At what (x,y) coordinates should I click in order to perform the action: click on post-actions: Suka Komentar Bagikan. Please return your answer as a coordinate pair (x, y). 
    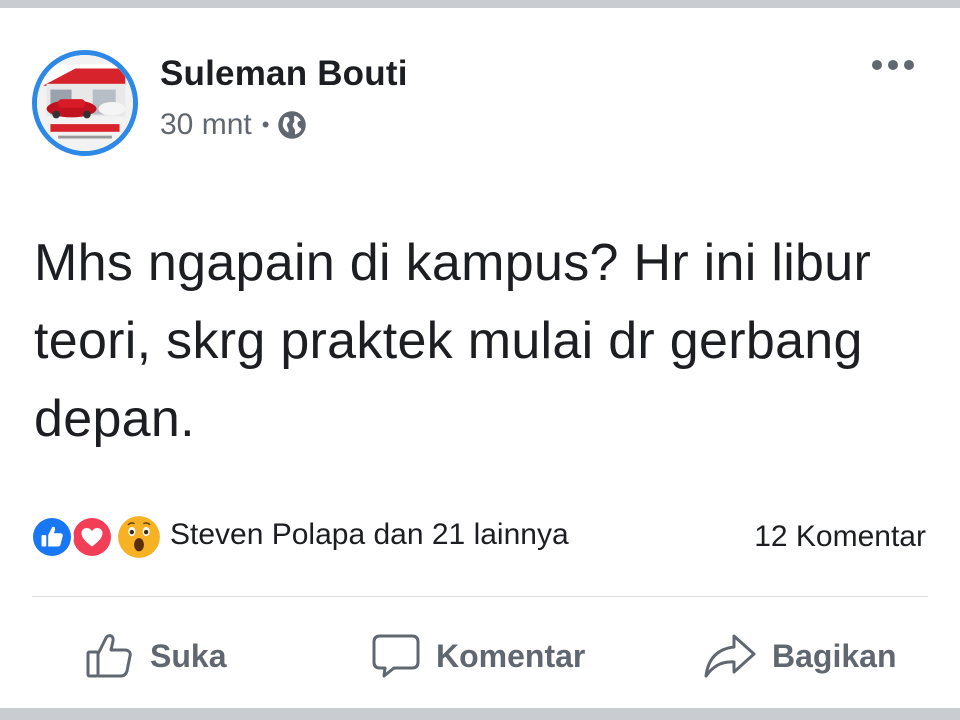
    Looking at the image, I should click on (480, 656).